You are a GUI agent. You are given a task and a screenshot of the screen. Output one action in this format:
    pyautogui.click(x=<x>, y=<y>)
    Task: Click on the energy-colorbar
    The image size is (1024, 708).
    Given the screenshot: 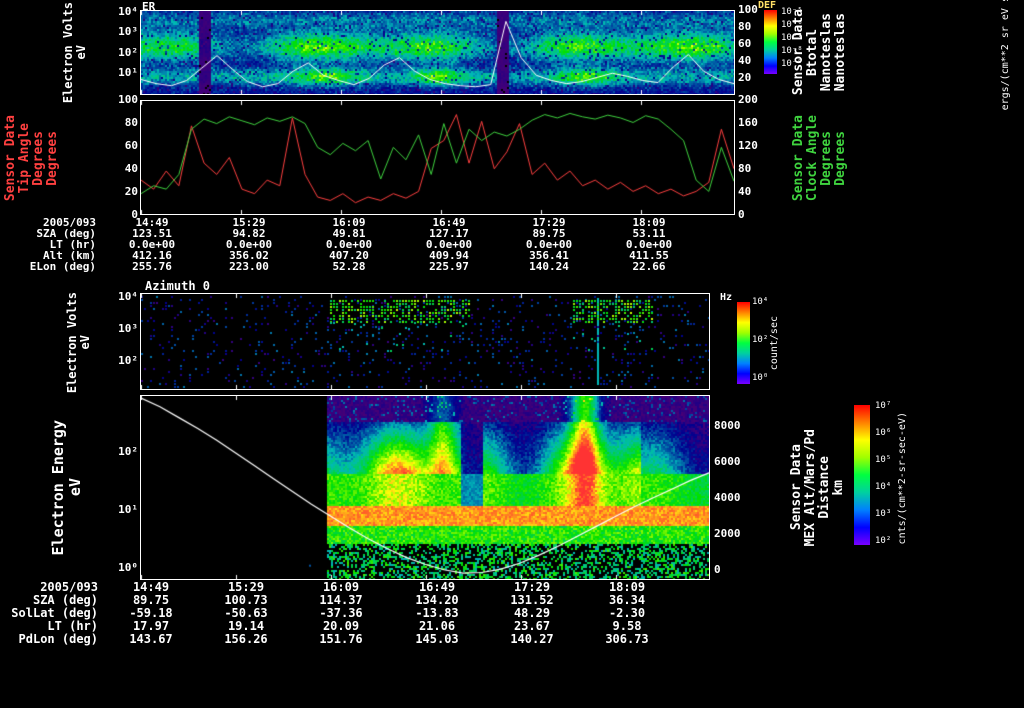 What is the action you would take?
    pyautogui.click(x=862, y=475)
    